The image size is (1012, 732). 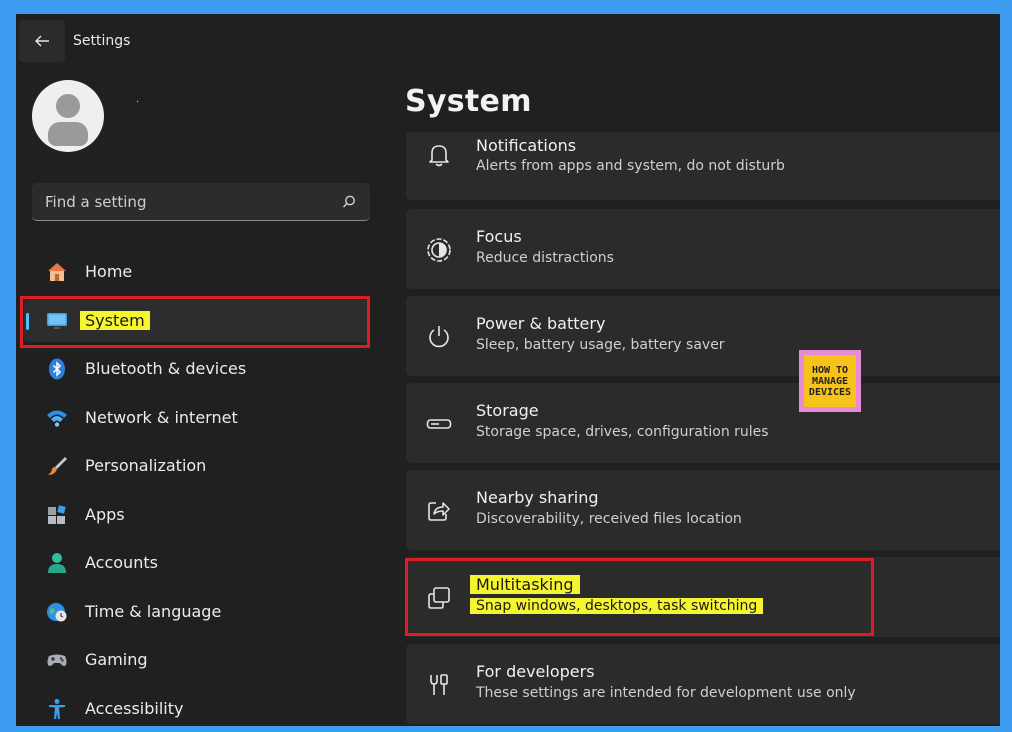 What do you see at coordinates (703, 249) in the screenshot?
I see `card-focus: Focus Reduce distractions` at bounding box center [703, 249].